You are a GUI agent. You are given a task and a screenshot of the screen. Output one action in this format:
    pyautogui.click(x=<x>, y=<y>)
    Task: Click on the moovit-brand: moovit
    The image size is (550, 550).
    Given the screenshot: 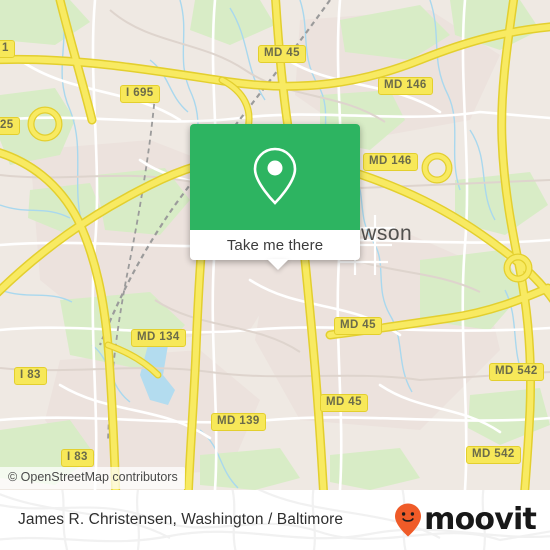 What is the action you would take?
    pyautogui.click(x=465, y=520)
    